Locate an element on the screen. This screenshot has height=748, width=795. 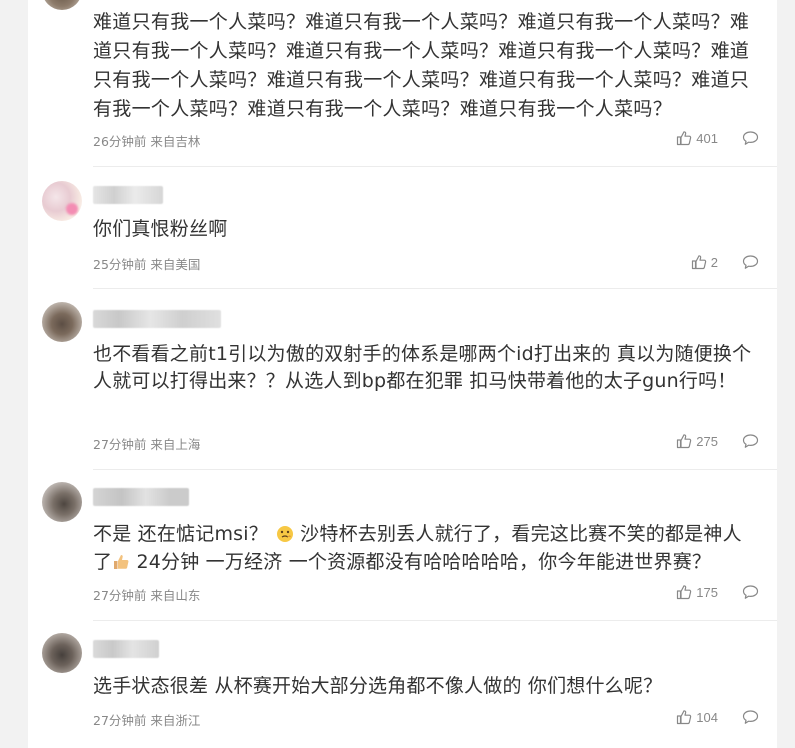
like-count: 2 is located at coordinates (714, 262).